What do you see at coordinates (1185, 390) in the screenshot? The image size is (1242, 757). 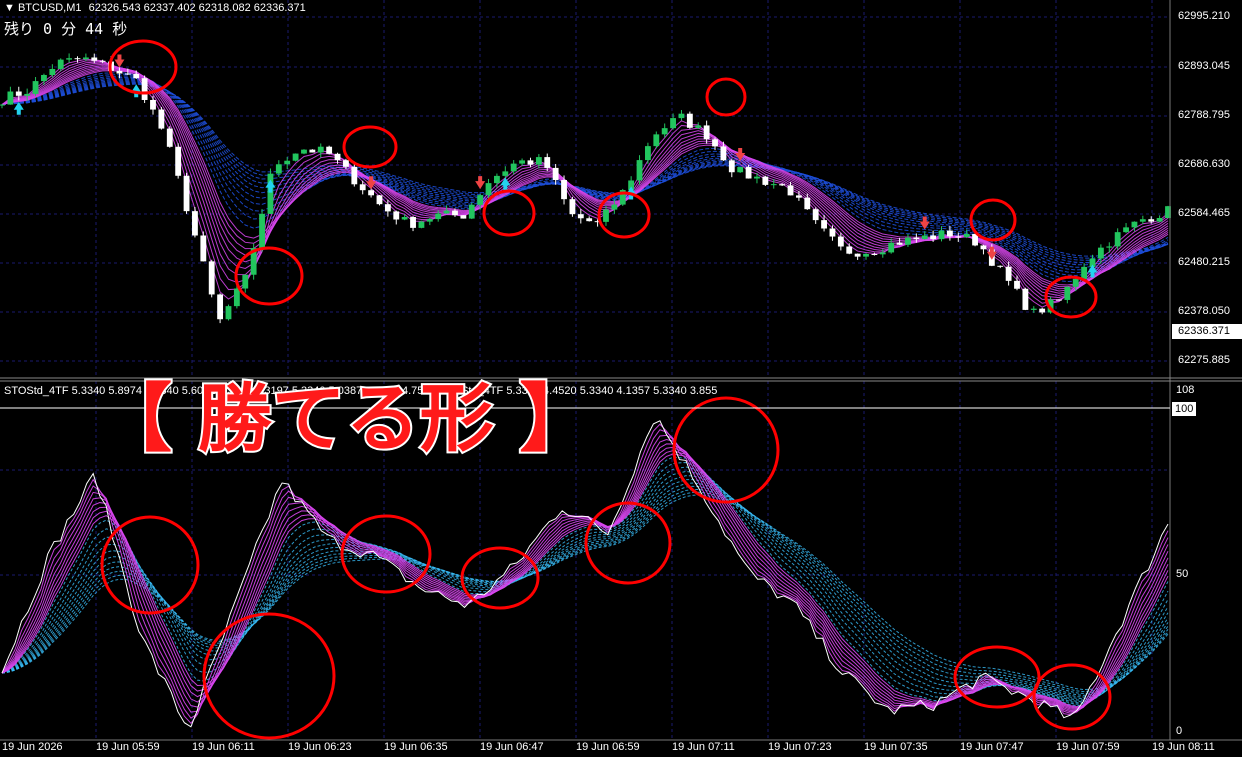 I see `indicator-scale-top: 108` at bounding box center [1185, 390].